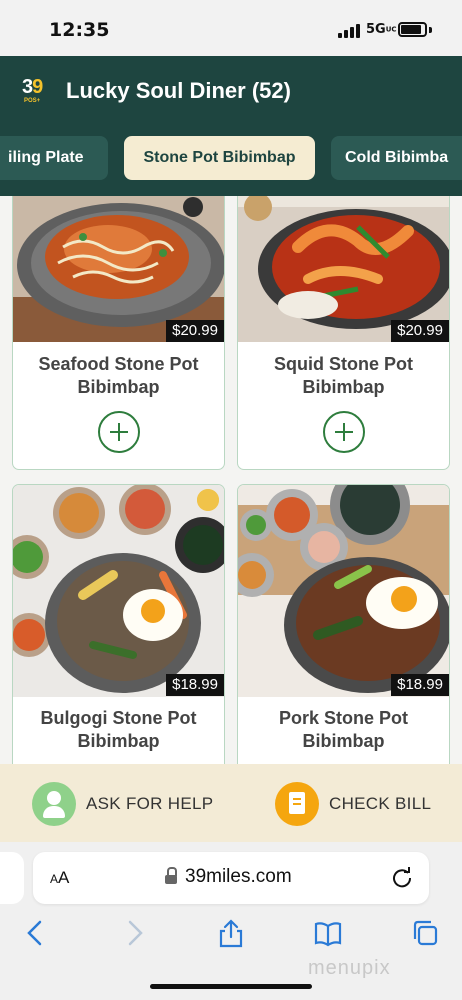 The image size is (462, 1000). What do you see at coordinates (297, 804) in the screenshot?
I see `receipt-icon` at bounding box center [297, 804].